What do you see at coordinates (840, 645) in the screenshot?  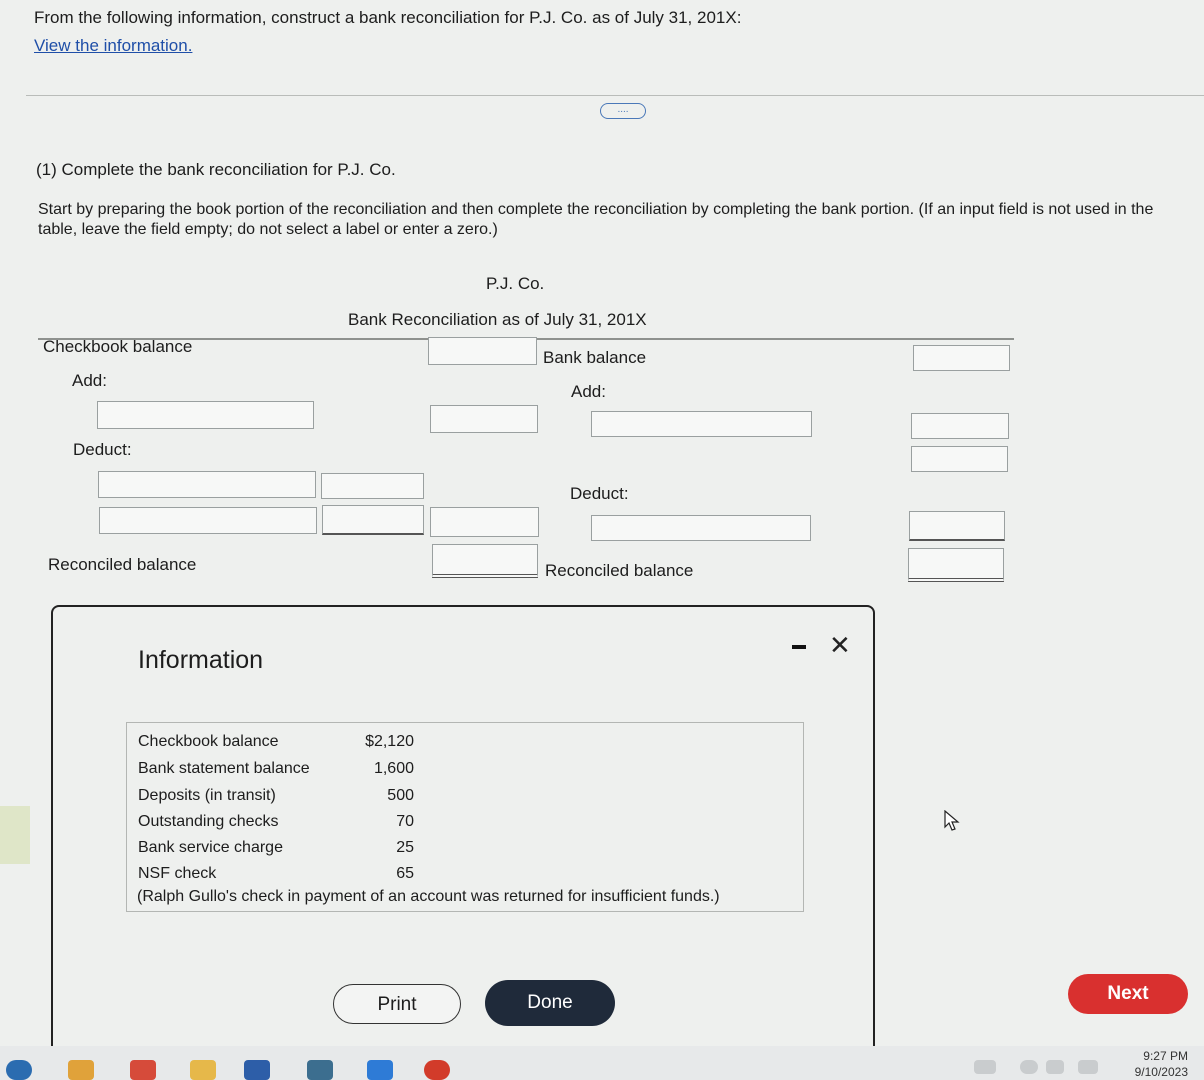 I see `close-icon: ✕` at bounding box center [840, 645].